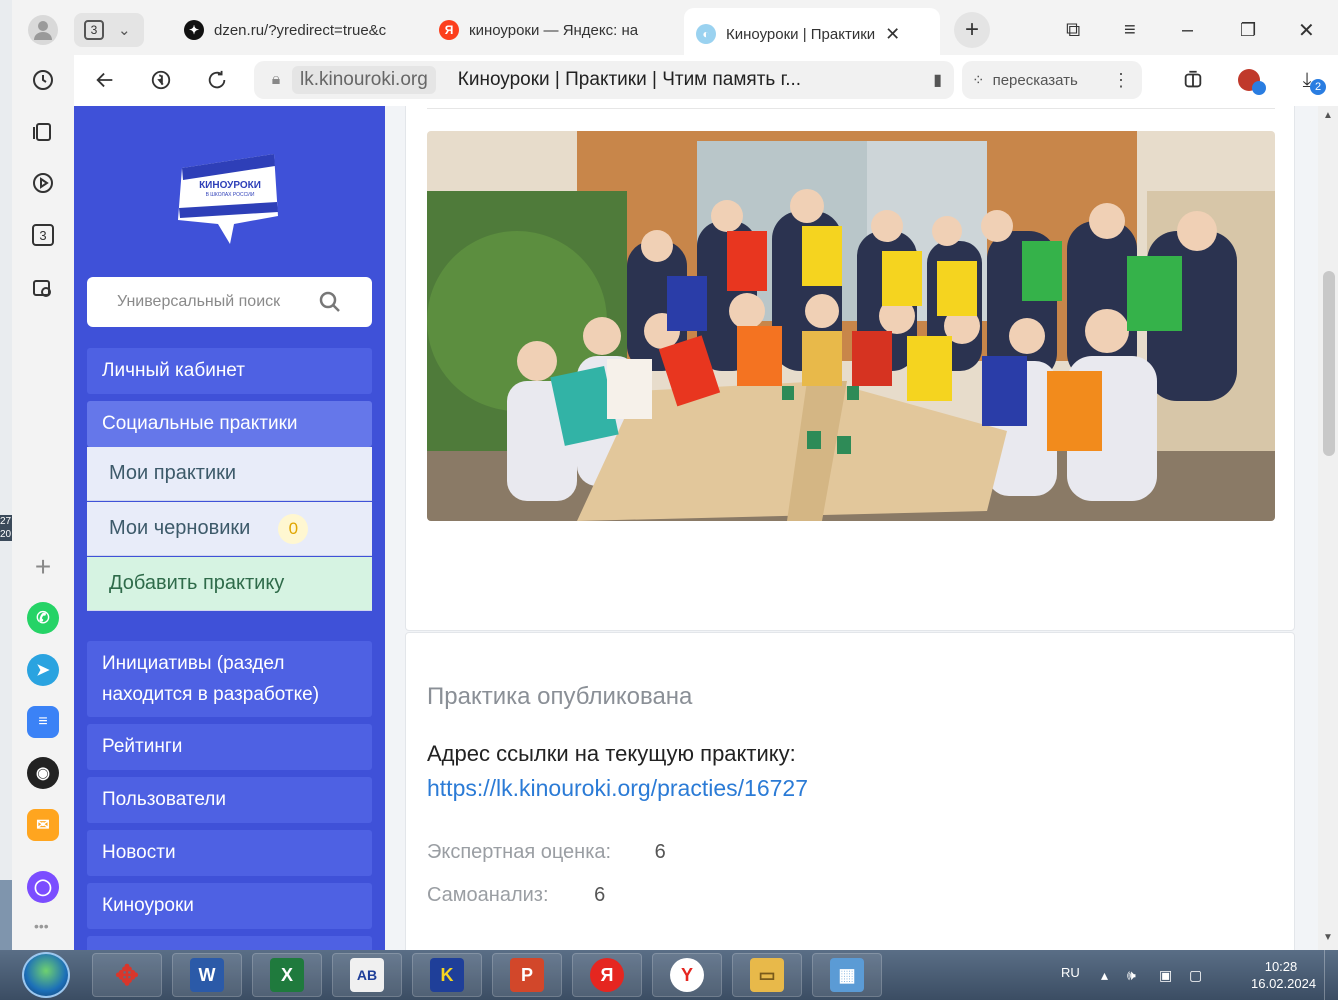  I want to click on network-icon: ▣, so click(1165, 975).